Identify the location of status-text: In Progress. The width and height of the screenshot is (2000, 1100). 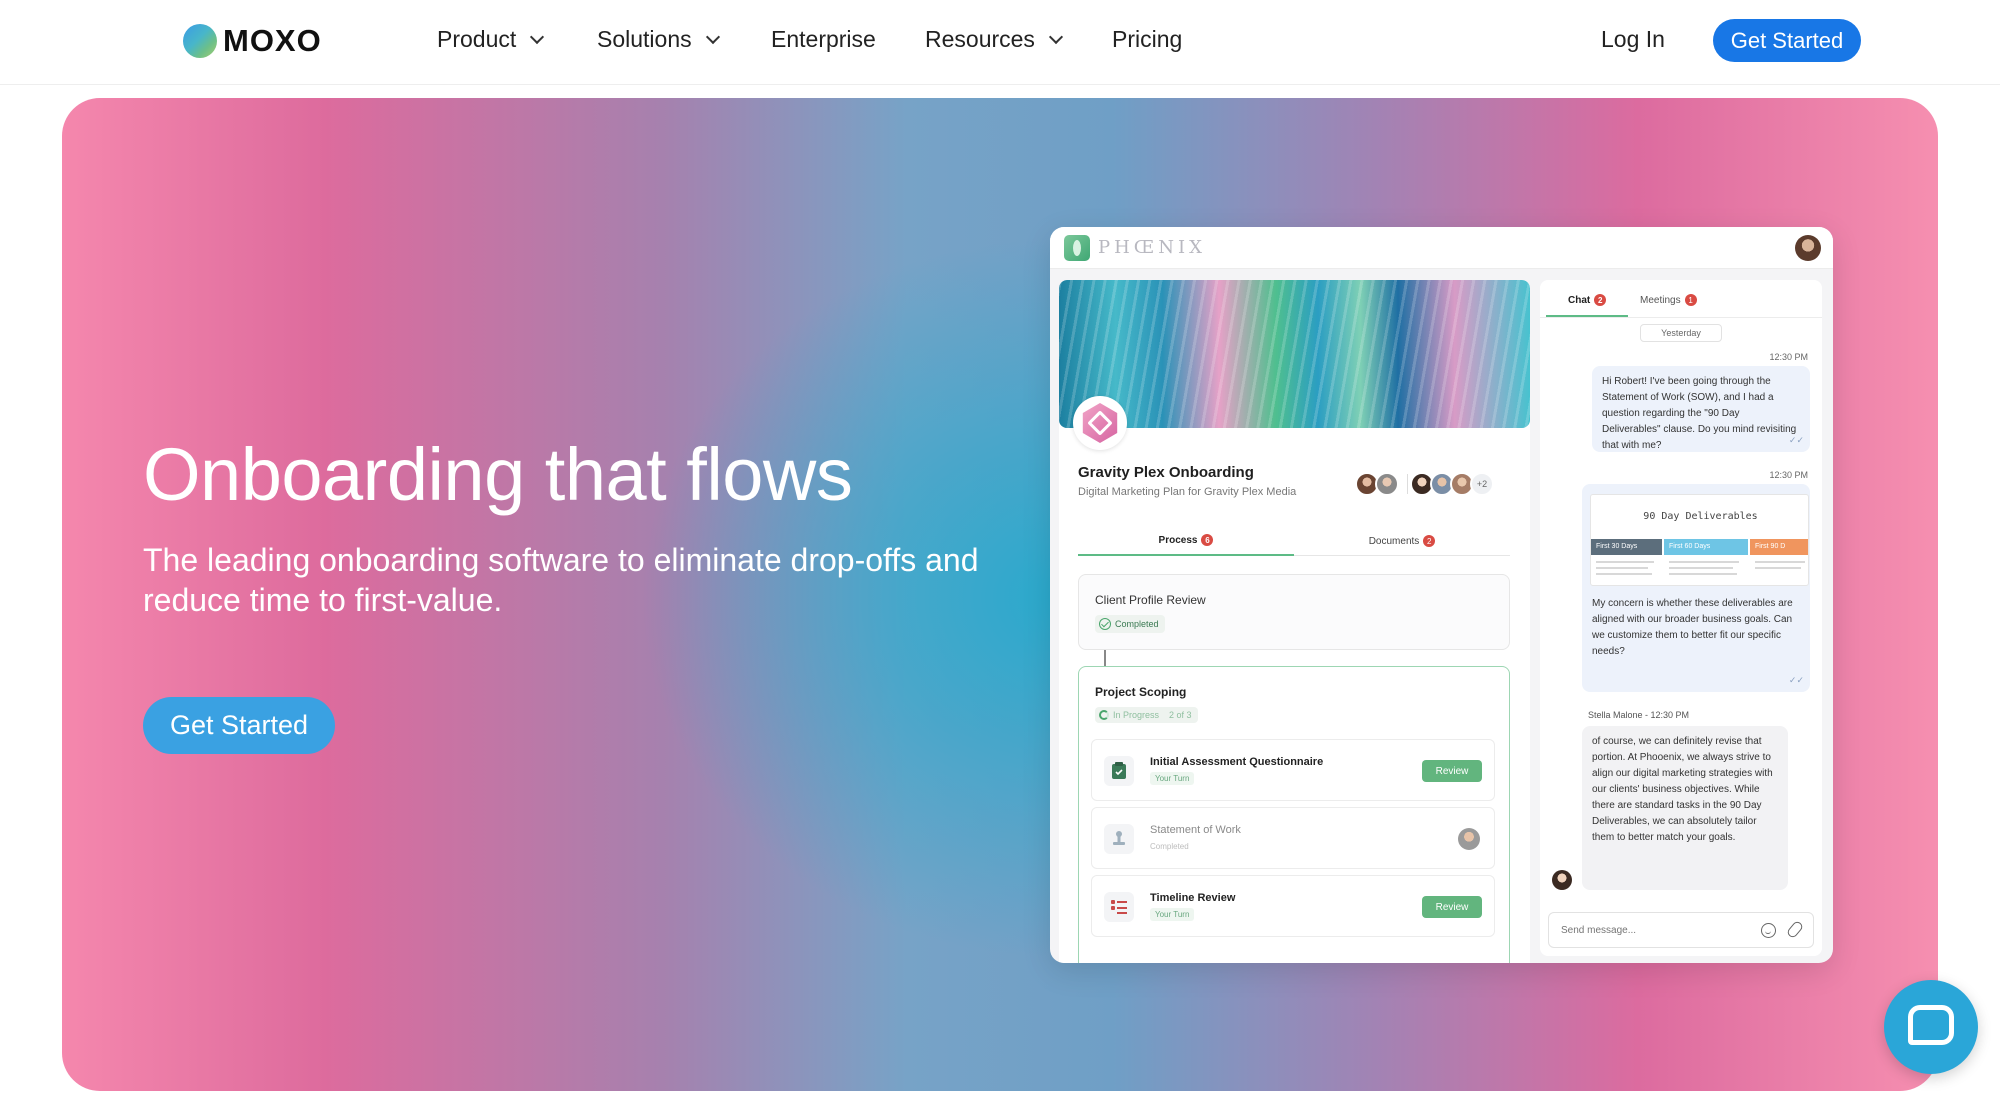
(1136, 715).